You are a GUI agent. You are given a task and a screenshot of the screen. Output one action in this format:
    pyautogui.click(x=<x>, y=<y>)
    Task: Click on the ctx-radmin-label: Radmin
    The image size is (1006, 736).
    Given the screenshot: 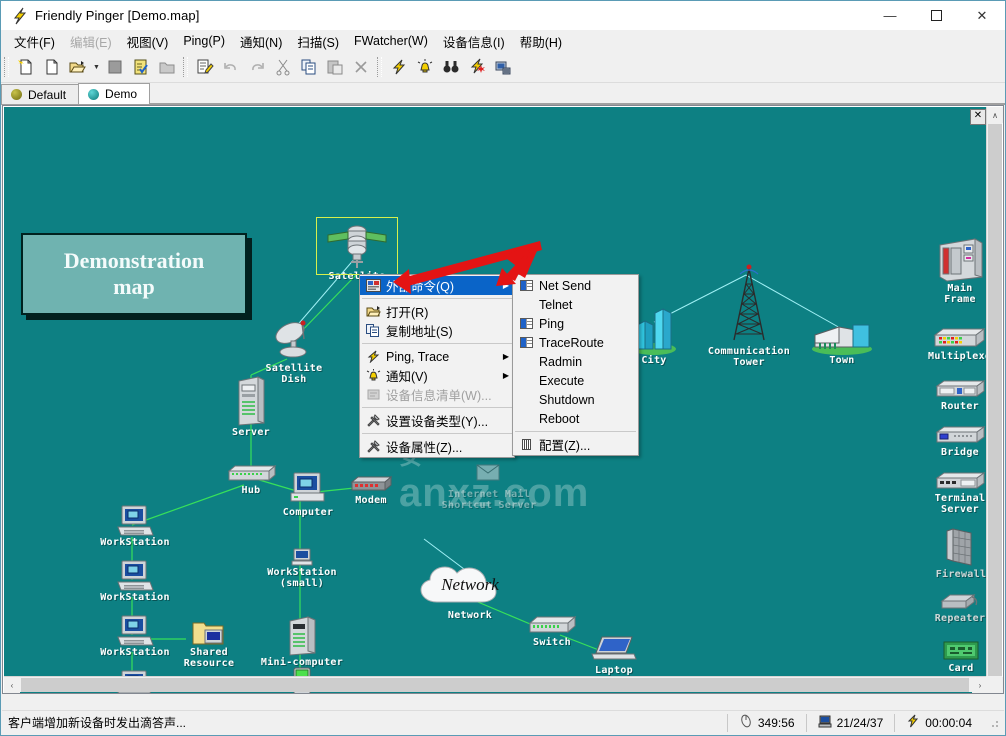 What is the action you would take?
    pyautogui.click(x=561, y=361)
    